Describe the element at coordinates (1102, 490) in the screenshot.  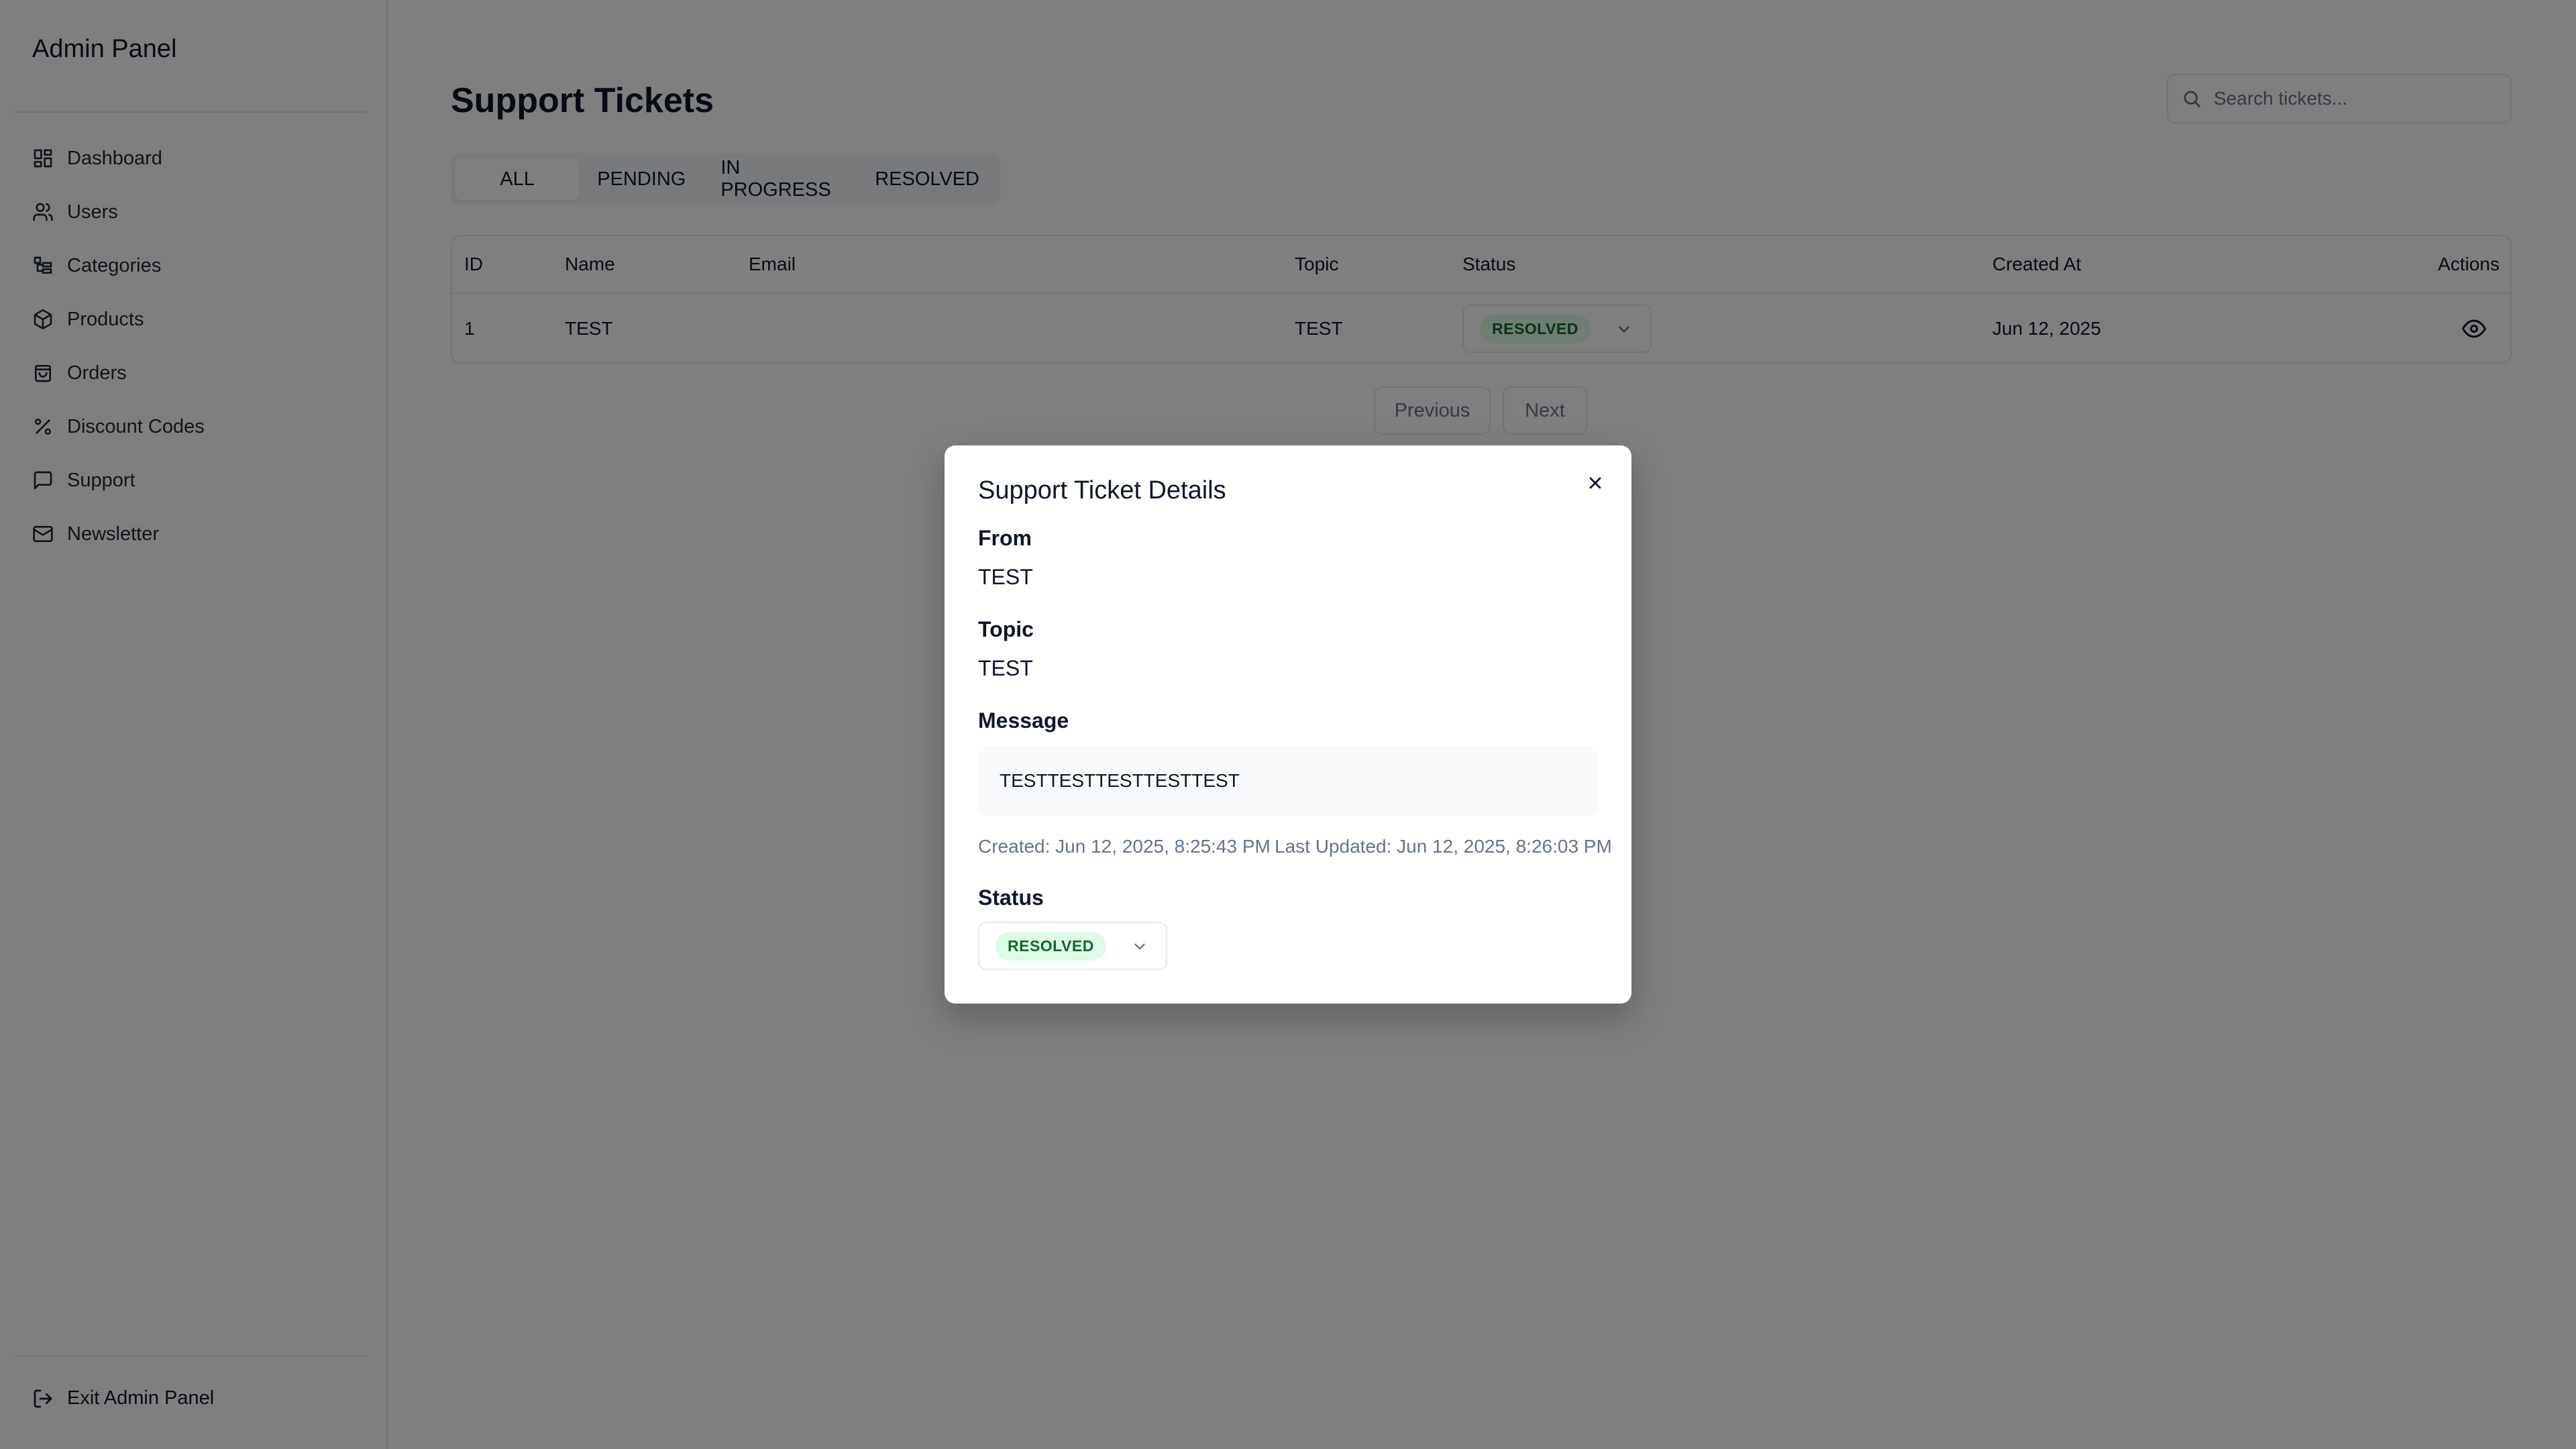
I see `modal-title: Support Ticket Details` at that location.